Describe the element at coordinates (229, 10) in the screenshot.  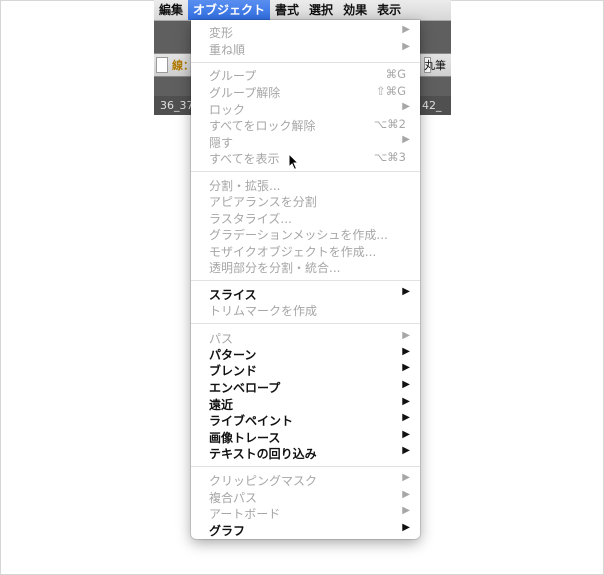
I see `menubar-object: オブジェクト` at that location.